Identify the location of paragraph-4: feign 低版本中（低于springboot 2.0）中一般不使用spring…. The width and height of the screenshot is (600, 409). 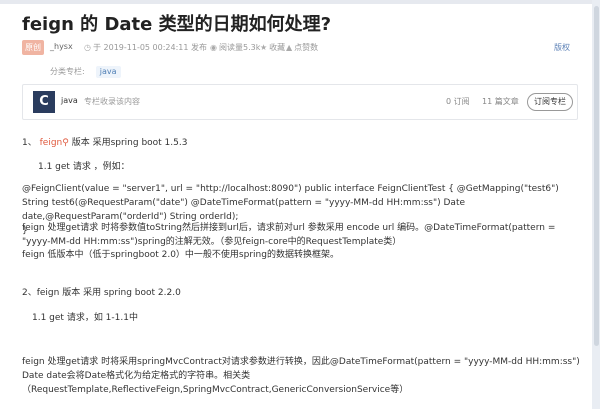
(180, 255).